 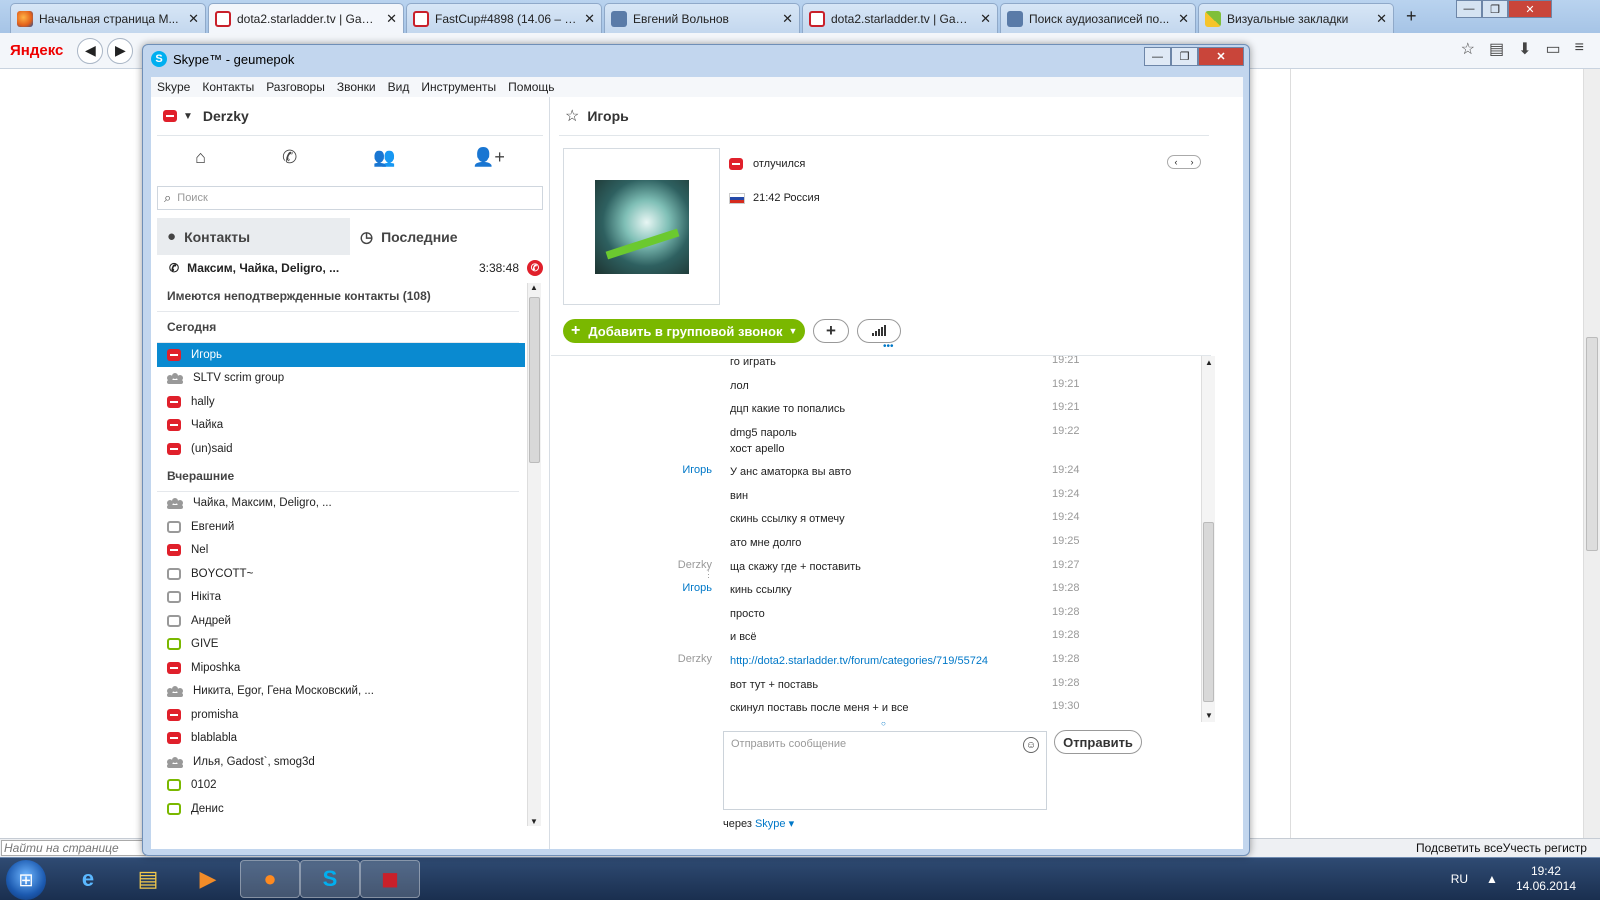 What do you see at coordinates (253, 236) in the screenshot?
I see `tab-contacts: ● Контакты` at bounding box center [253, 236].